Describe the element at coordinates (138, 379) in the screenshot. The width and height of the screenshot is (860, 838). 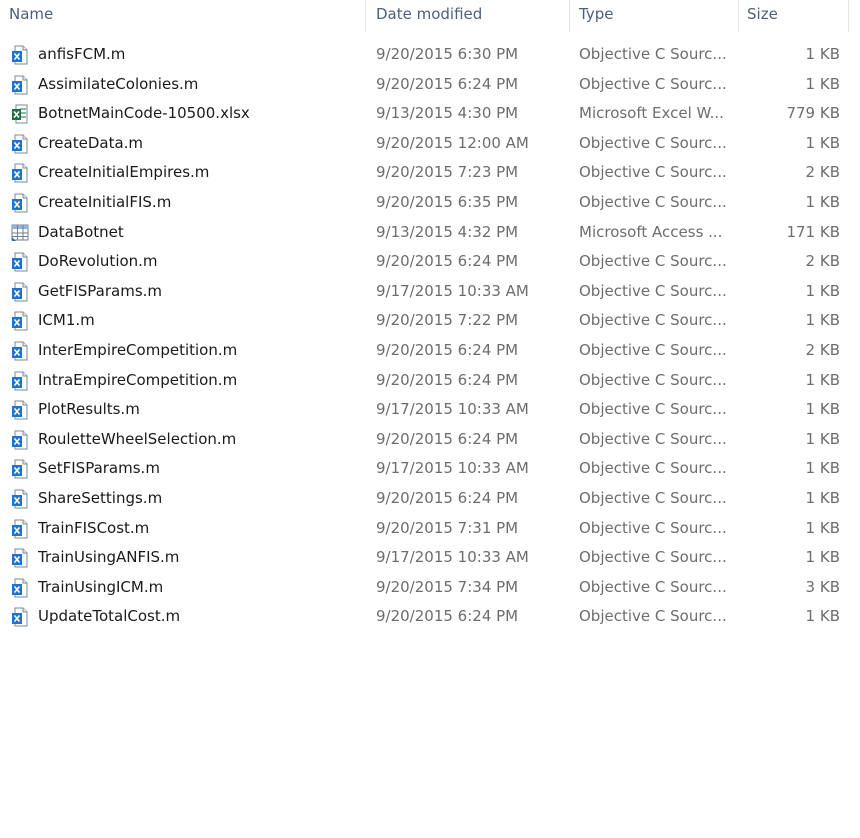
I see `file-name: IntraEmpireCompetition.m` at that location.